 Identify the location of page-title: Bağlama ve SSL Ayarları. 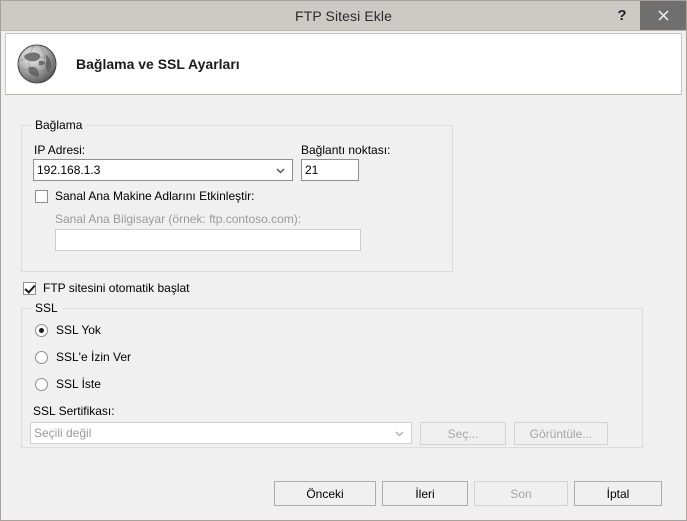
(158, 64).